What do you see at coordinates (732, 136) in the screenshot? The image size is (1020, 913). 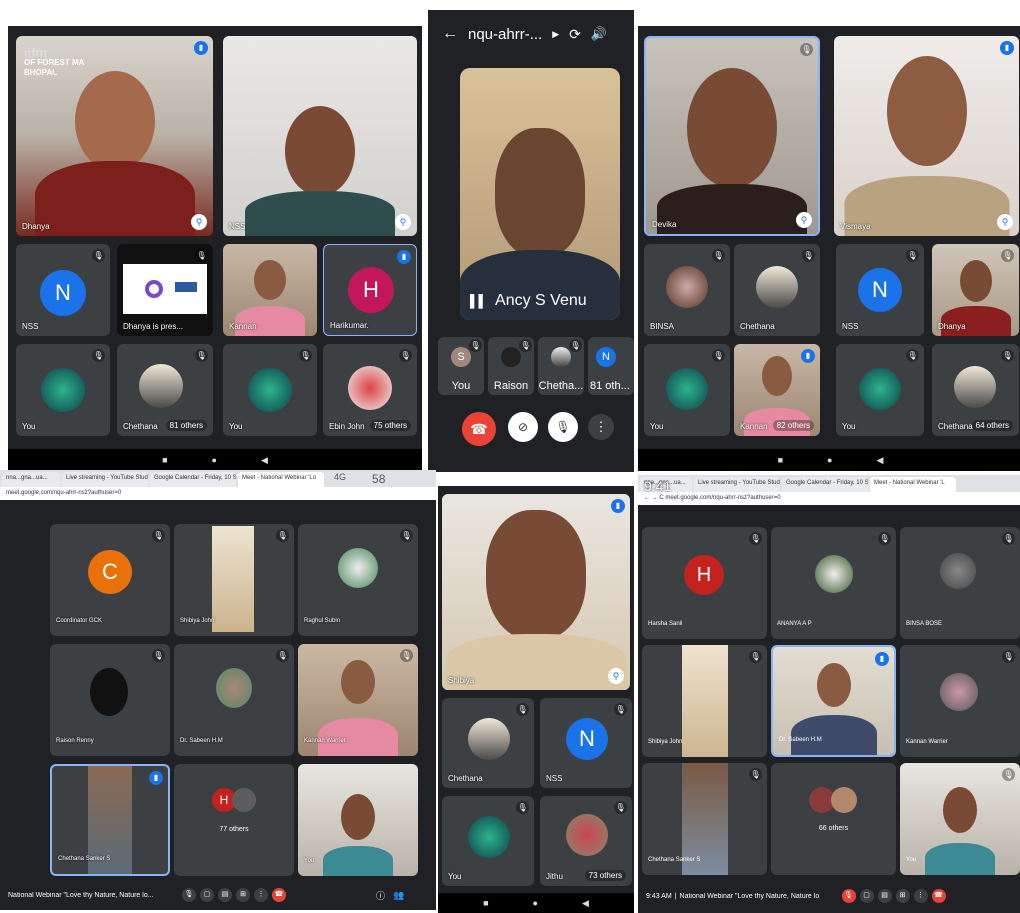 I see `participant-tile: 🎙 Devika ⚲` at bounding box center [732, 136].